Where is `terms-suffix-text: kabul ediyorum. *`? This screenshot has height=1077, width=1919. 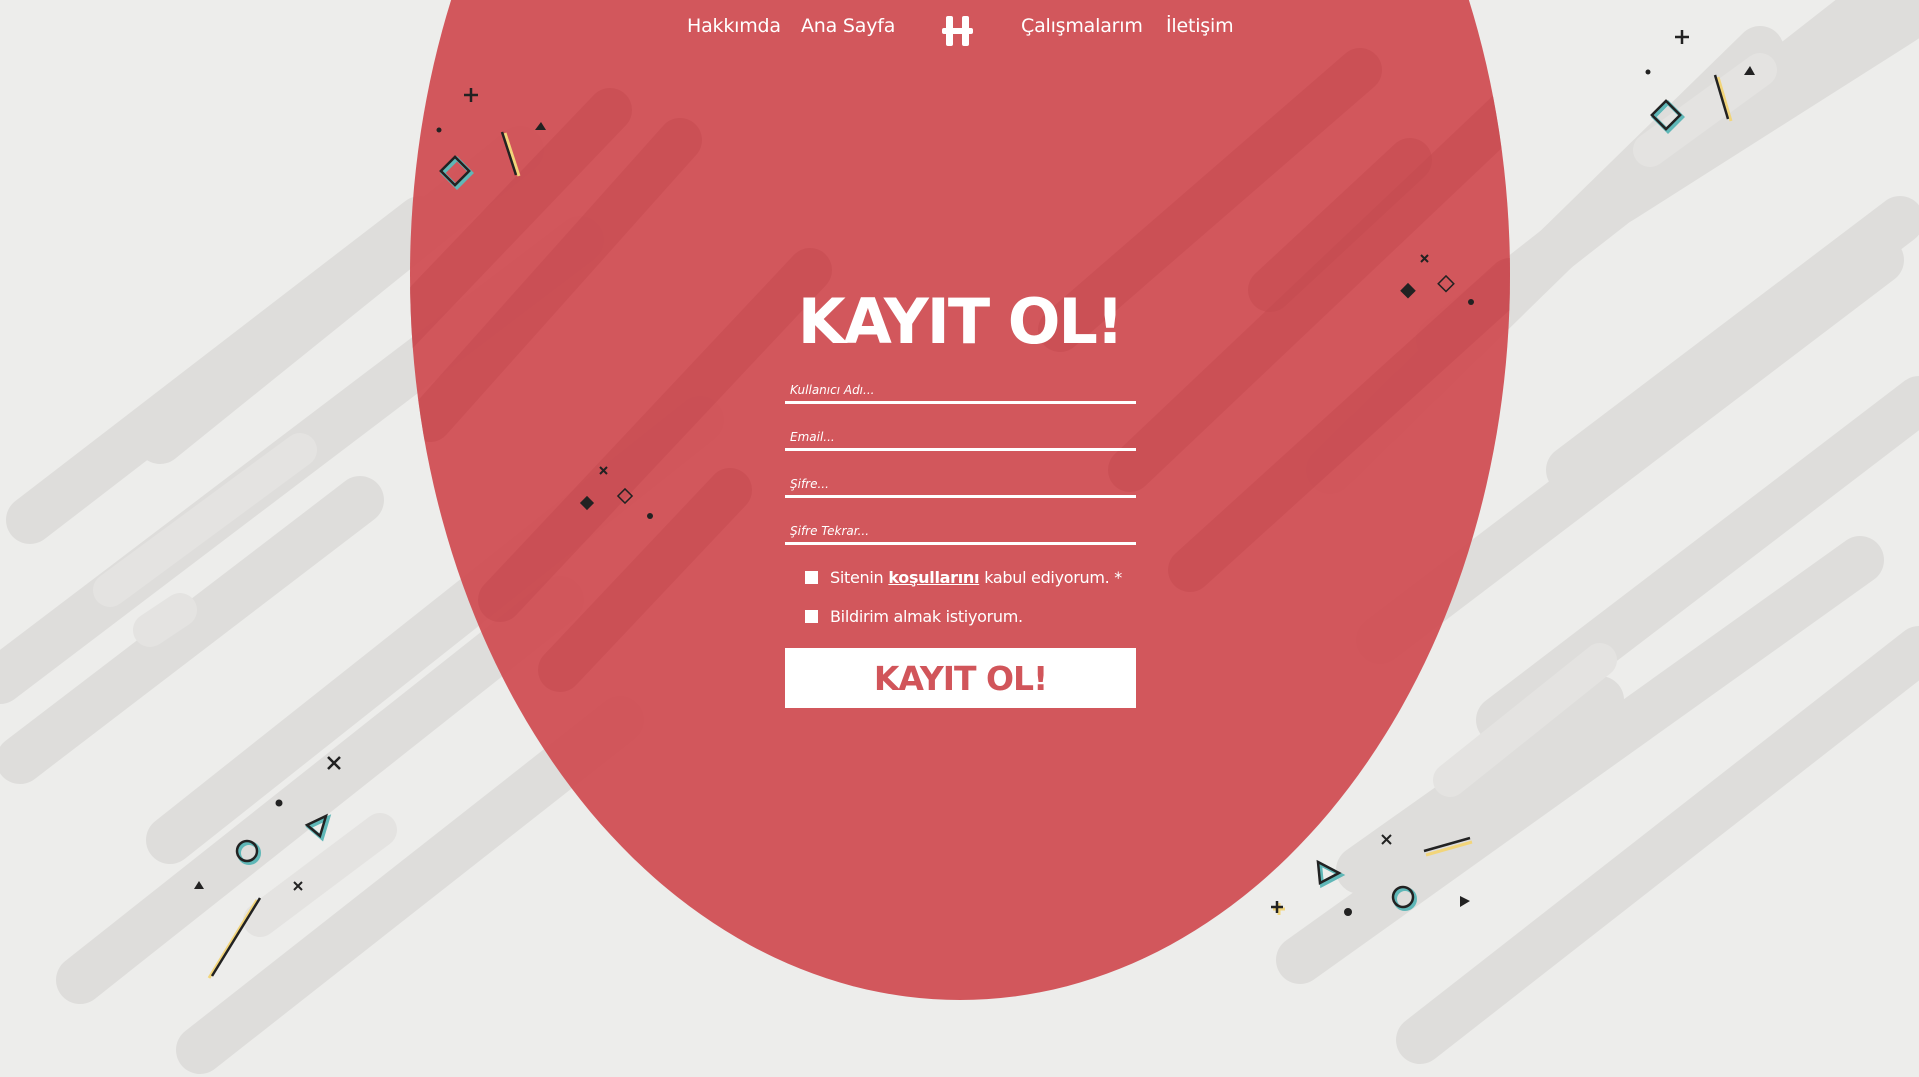
terms-suffix-text: kabul ediyorum. * is located at coordinates (1053, 577).